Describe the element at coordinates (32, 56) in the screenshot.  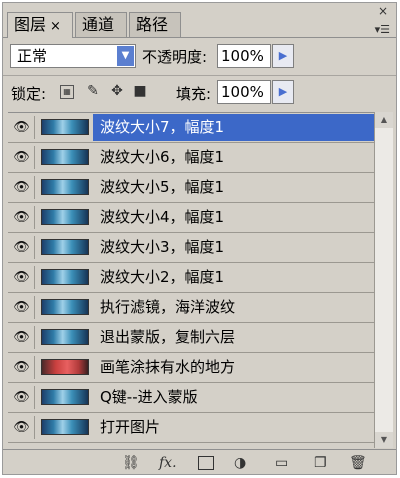
I see `blend-mode-value: 正常` at that location.